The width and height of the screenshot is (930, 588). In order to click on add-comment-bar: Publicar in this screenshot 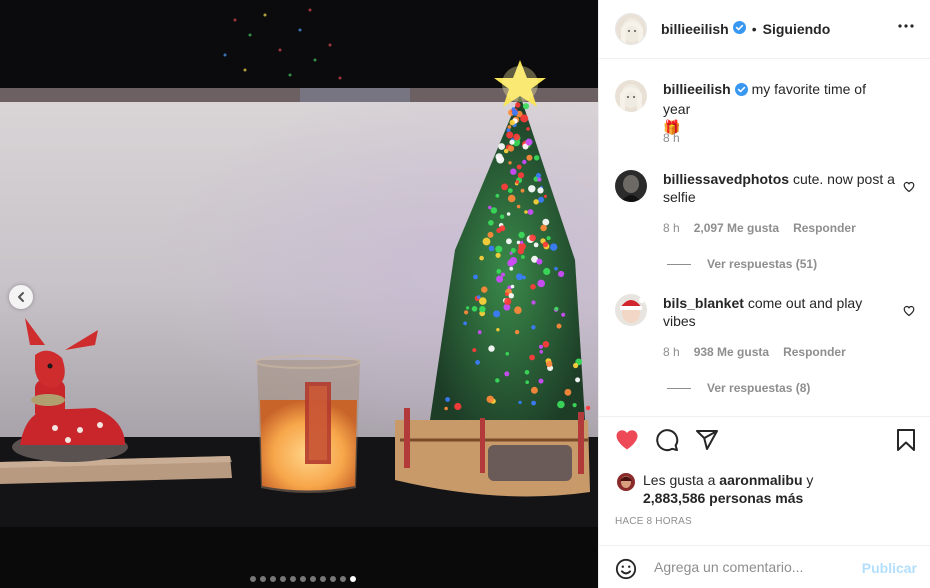, I will do `click(764, 566)`.